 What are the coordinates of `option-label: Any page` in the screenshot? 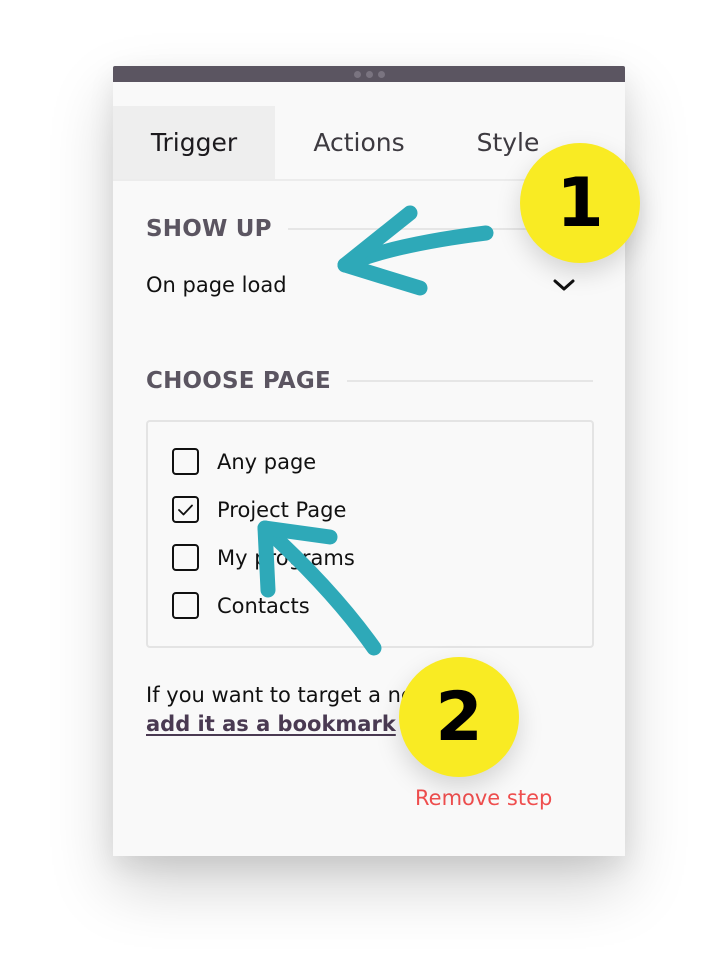 It's located at (267, 461).